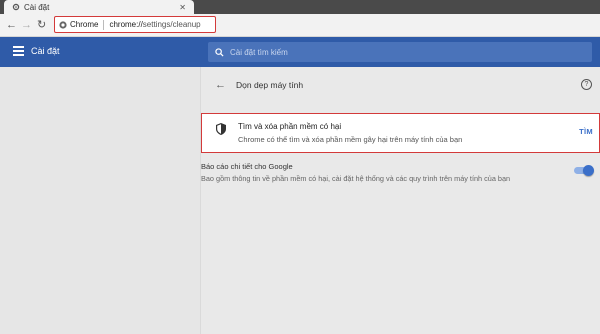 The height and width of the screenshot is (334, 600). What do you see at coordinates (18, 51) in the screenshot?
I see `menu-icon` at bounding box center [18, 51].